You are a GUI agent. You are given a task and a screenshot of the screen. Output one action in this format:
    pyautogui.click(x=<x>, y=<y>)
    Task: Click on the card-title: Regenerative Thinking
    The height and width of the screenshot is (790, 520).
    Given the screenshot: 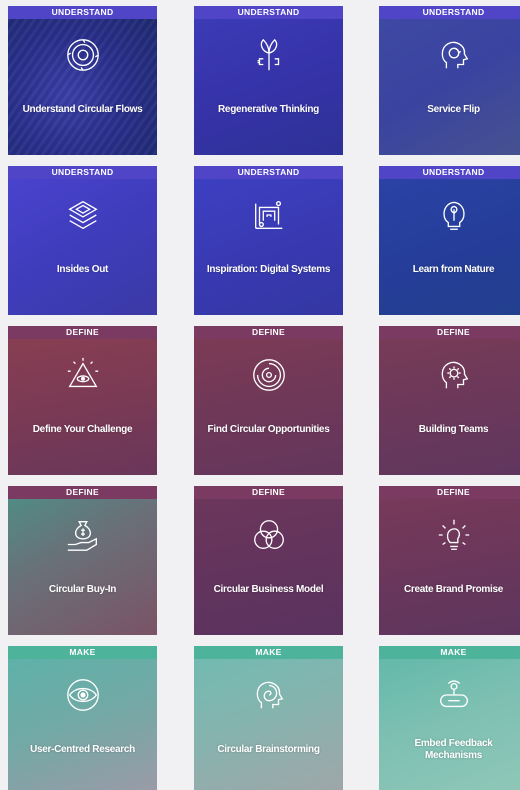 What is the action you would take?
    pyautogui.click(x=268, y=109)
    